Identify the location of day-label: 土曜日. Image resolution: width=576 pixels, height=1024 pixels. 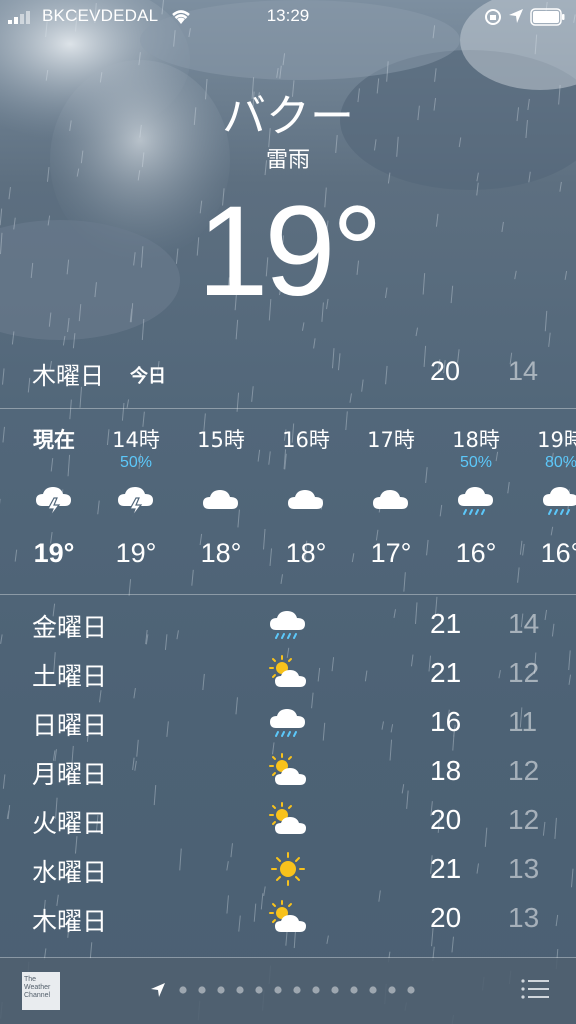
(70, 676).